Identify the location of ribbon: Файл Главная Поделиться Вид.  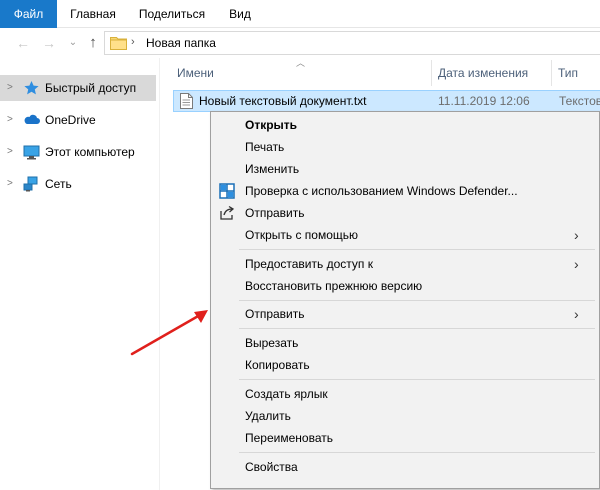
(300, 14).